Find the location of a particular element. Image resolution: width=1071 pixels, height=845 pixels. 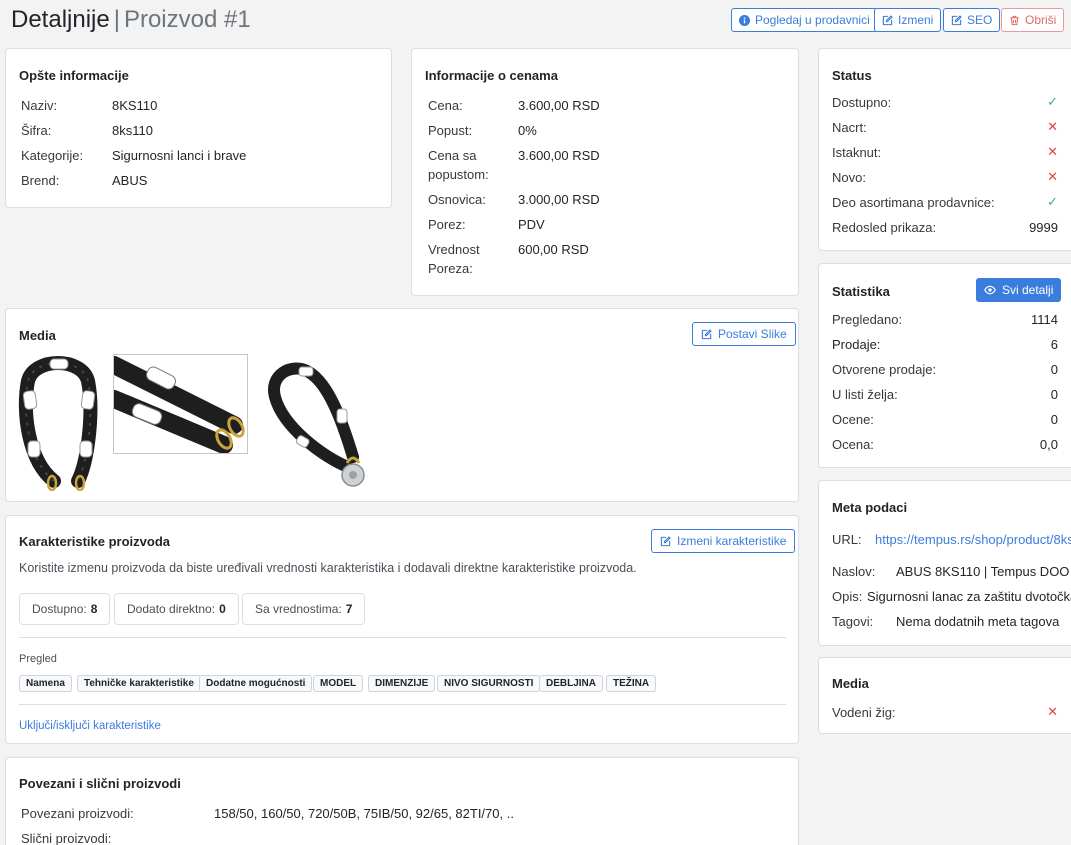

featured-label: Istaknut: is located at coordinates (857, 152).